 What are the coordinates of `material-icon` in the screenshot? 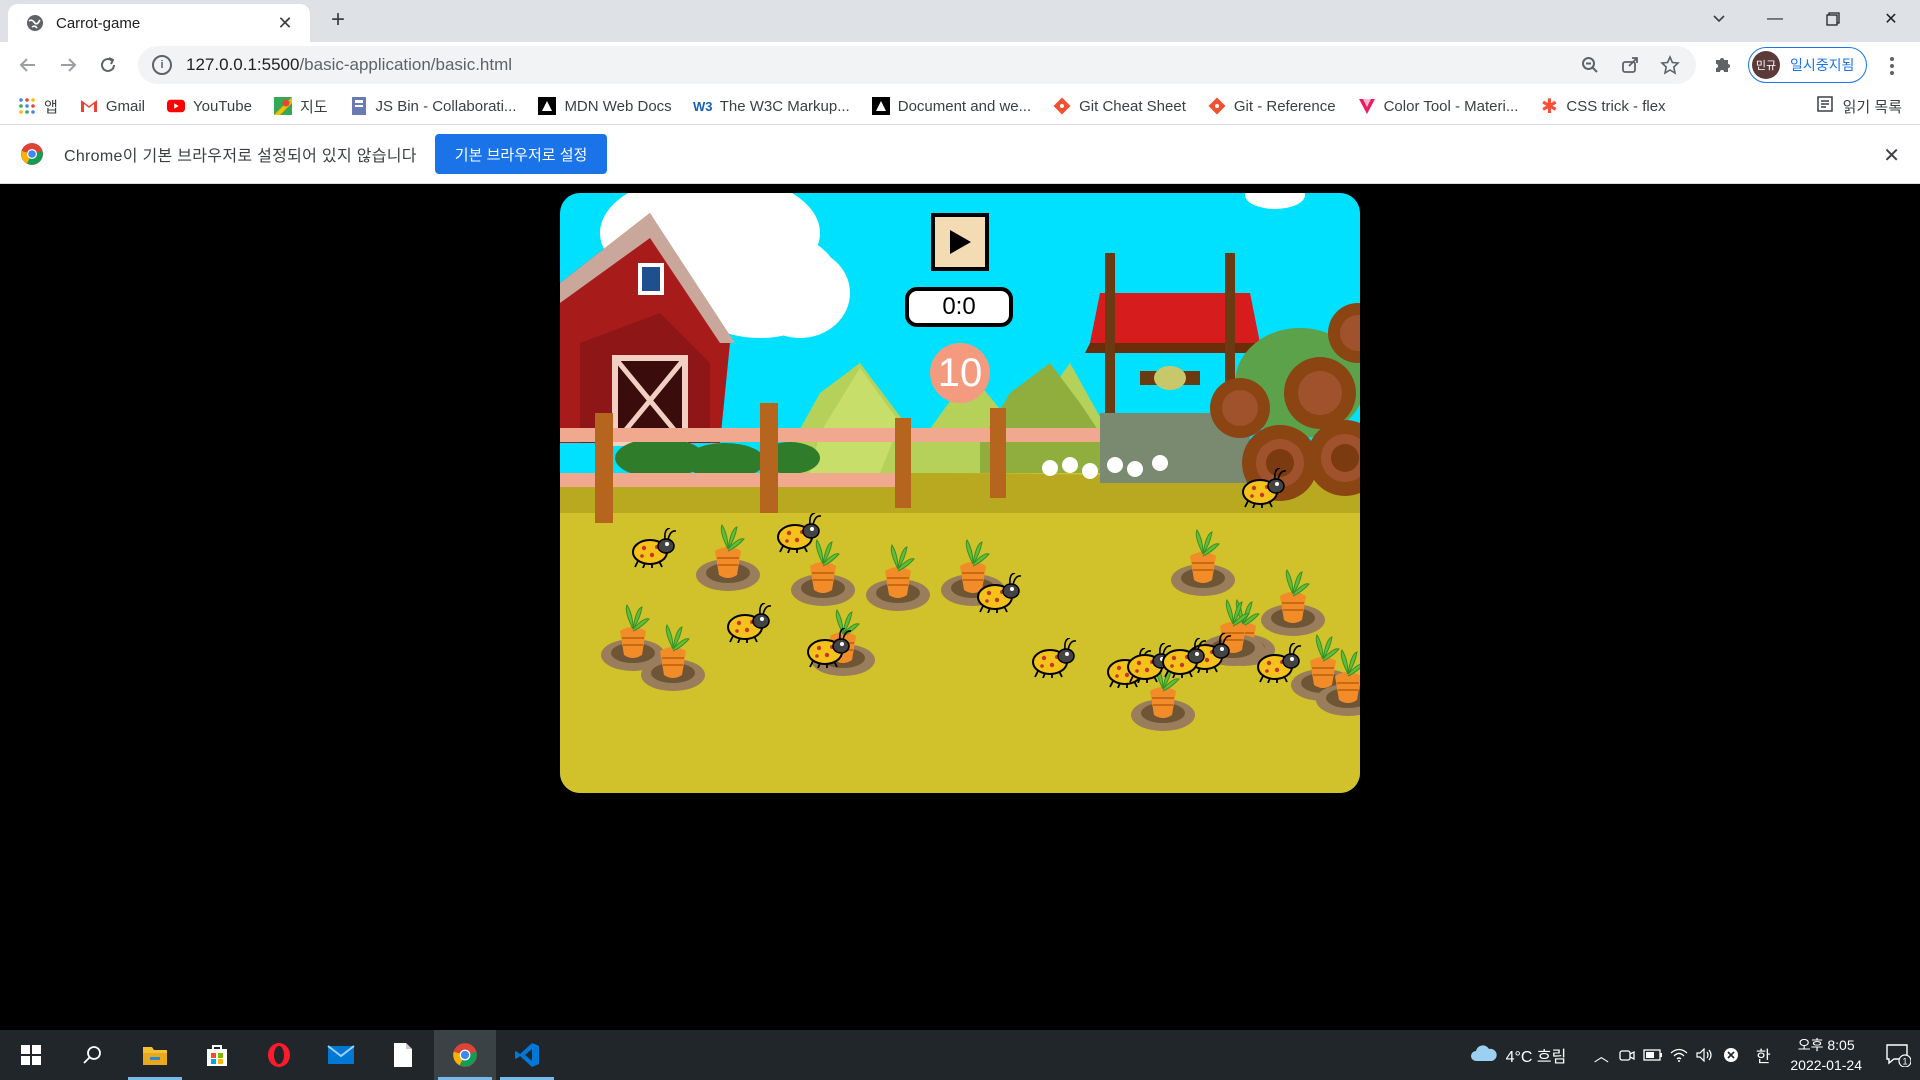 It's located at (1367, 106).